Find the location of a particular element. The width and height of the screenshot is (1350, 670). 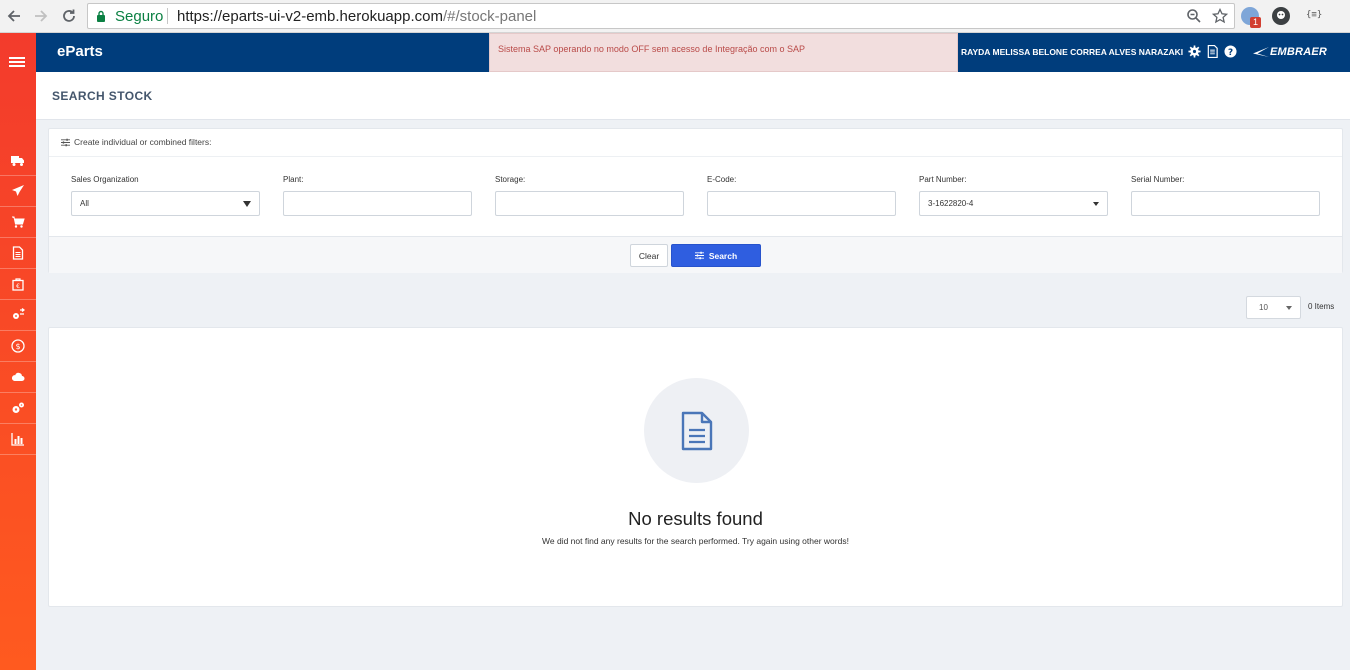

sidebar-item-cloud is located at coordinates (18, 377).